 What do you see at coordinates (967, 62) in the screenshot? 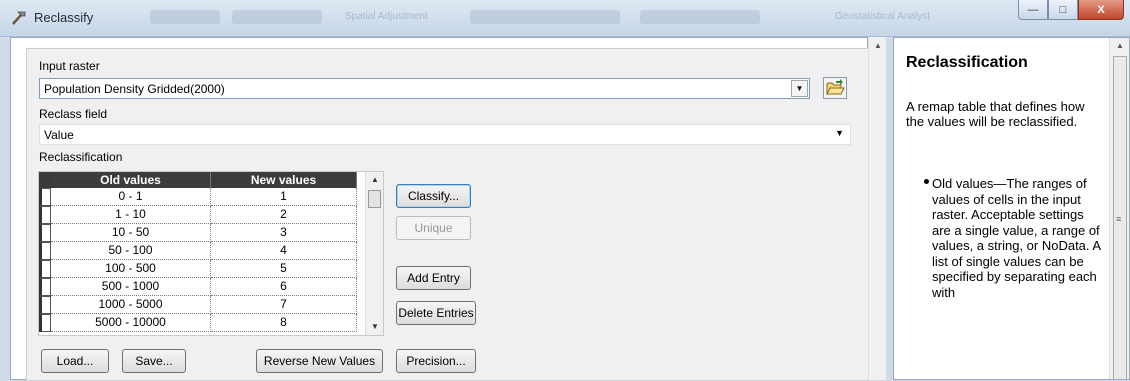
I see `help-title: Reclassification` at bounding box center [967, 62].